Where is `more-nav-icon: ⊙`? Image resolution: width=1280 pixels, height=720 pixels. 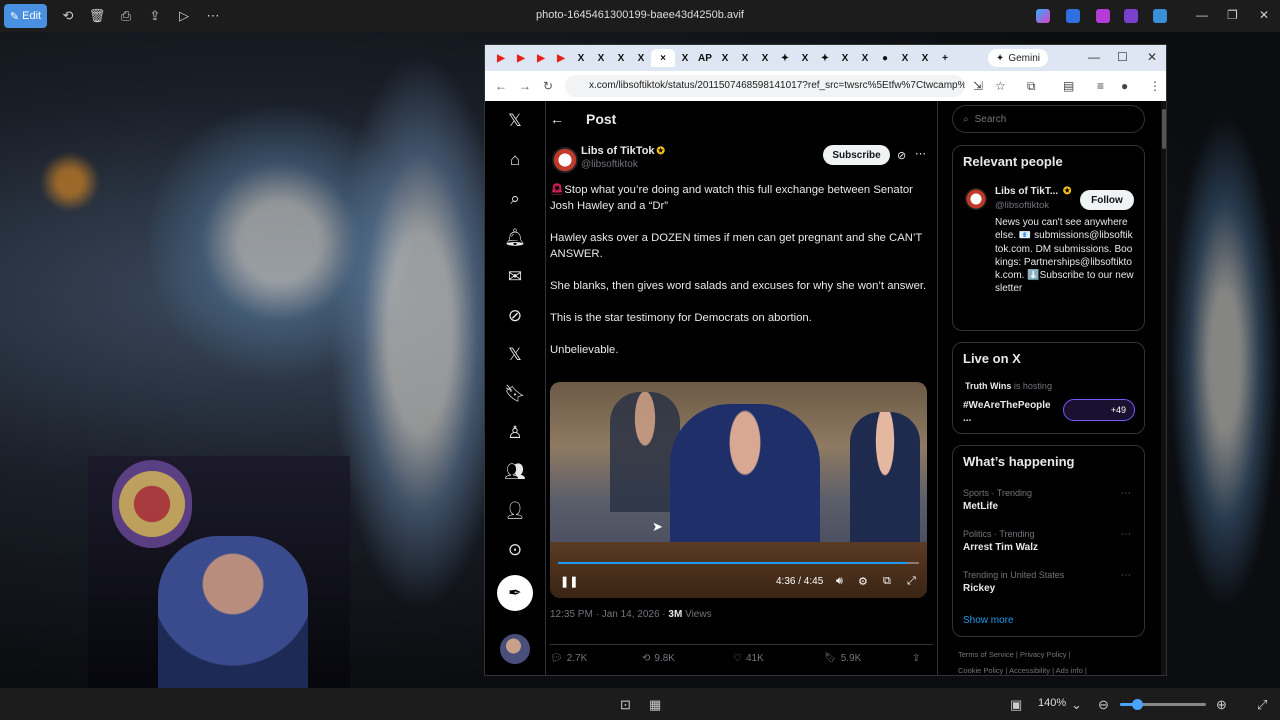
more-nav-icon: ⊙ is located at coordinates (515, 550).